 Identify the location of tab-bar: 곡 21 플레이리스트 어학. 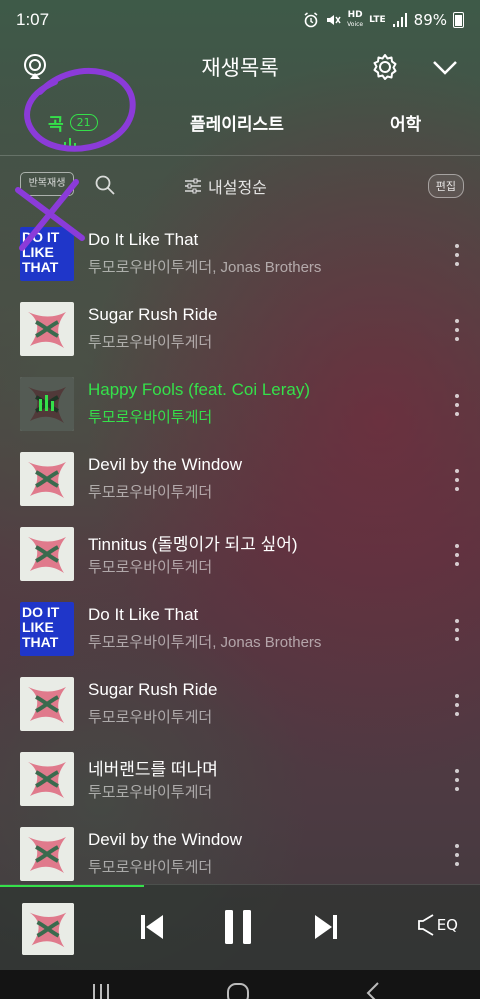
(240, 128).